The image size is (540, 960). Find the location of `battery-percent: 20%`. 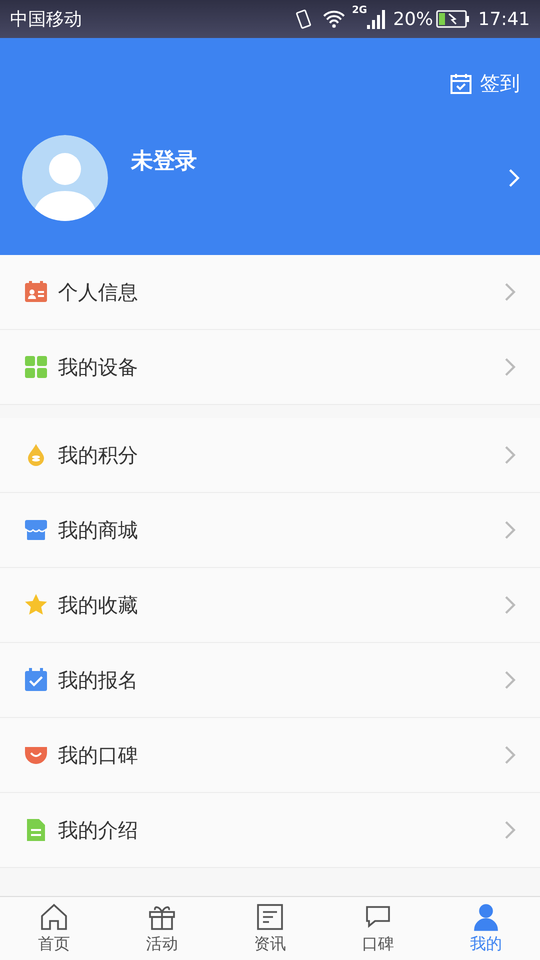

battery-percent: 20% is located at coordinates (413, 19).